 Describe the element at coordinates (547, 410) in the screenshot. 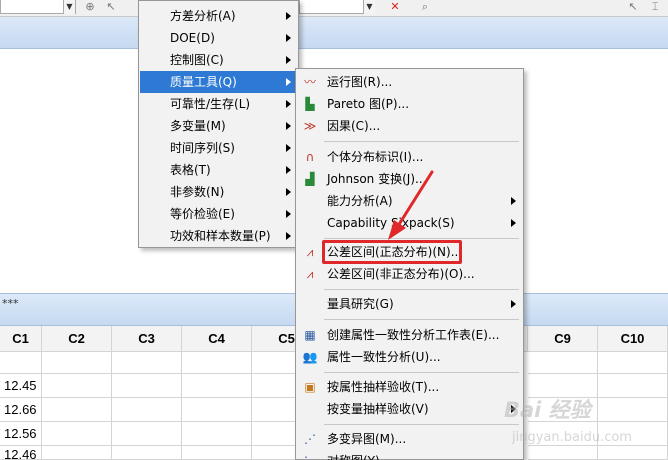

I see `watermark-text: Bai 经验` at that location.